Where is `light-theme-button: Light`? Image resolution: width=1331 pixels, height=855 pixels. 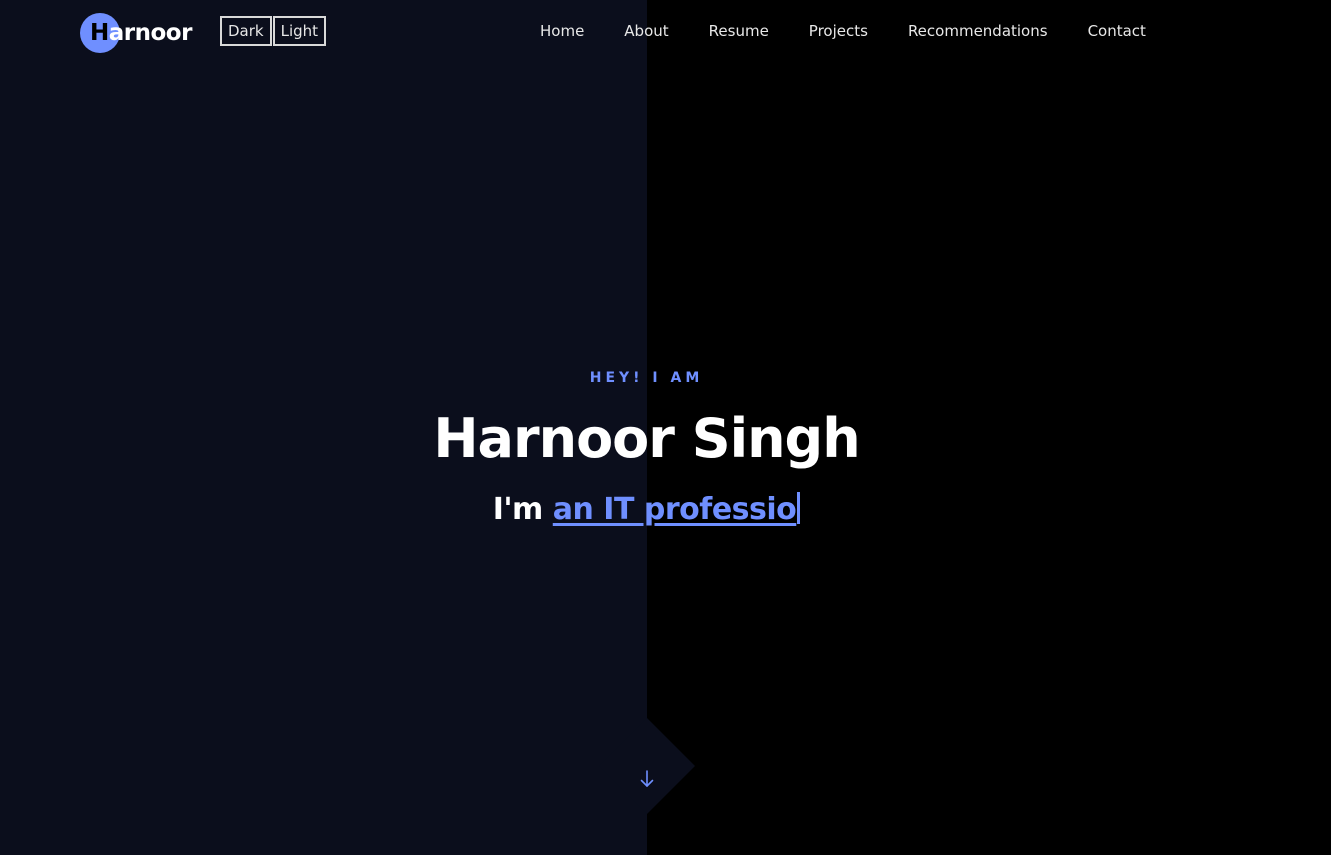 light-theme-button: Light is located at coordinates (299, 31).